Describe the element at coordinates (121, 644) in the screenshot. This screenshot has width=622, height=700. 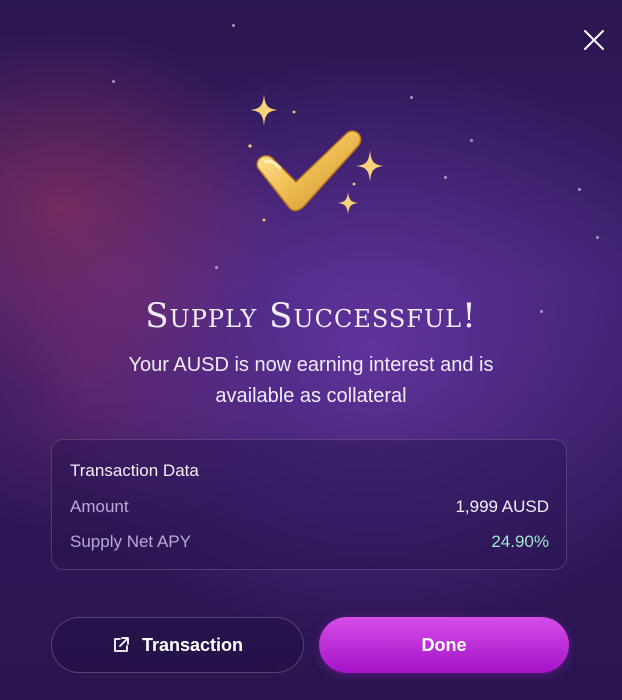
I see `external-link-icon` at that location.